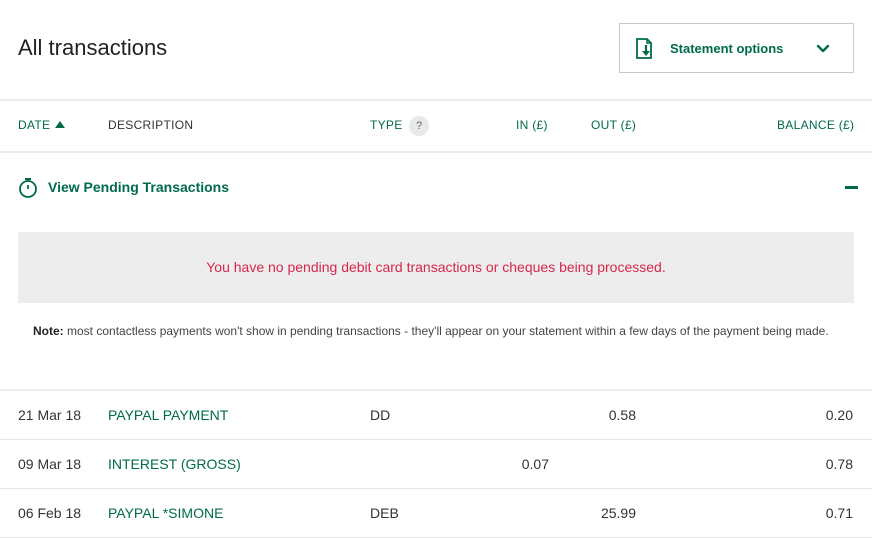 The width and height of the screenshot is (872, 538). What do you see at coordinates (165, 513) in the screenshot?
I see `tx-description: PAYPAL *SIMONE` at bounding box center [165, 513].